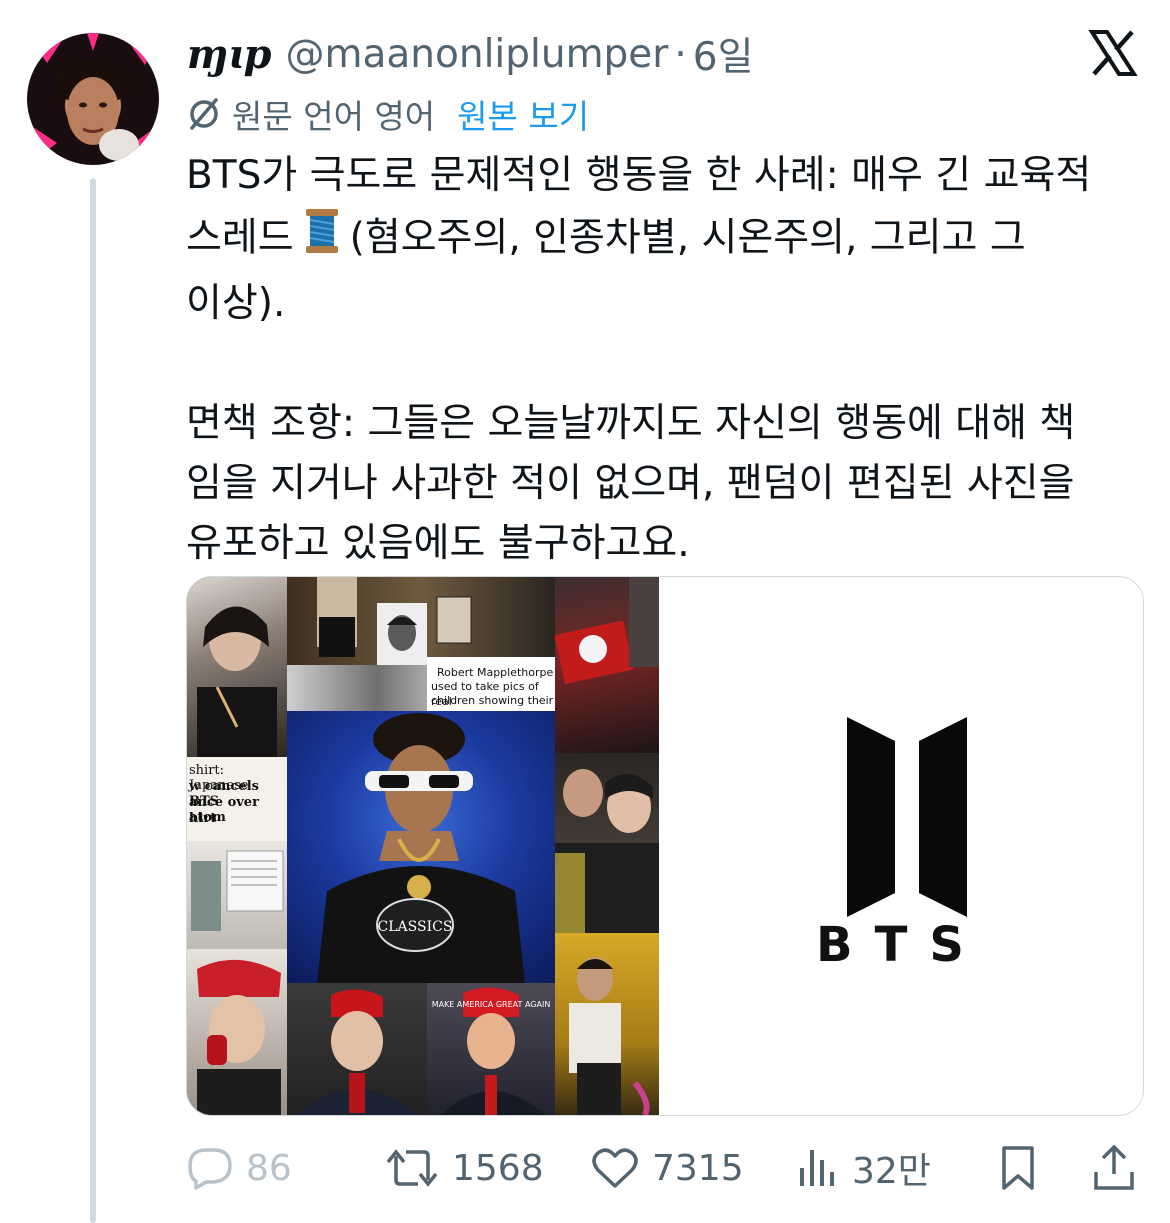 This screenshot has height=1223, width=1170. I want to click on collage-photo: MAKE AMERICA GREAT AGAIN, so click(491, 1049).